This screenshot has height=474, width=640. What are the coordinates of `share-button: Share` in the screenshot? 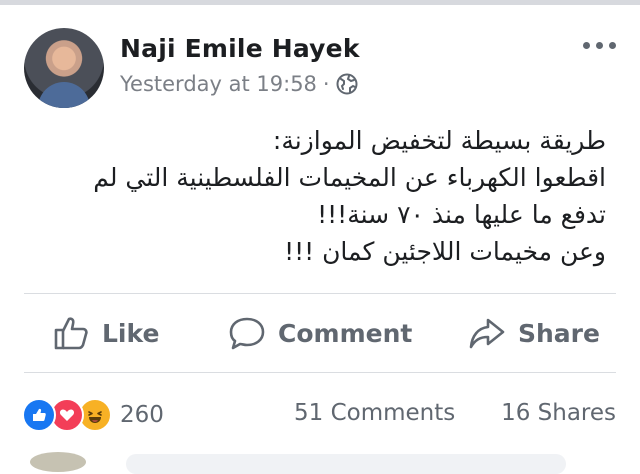 It's located at (534, 333).